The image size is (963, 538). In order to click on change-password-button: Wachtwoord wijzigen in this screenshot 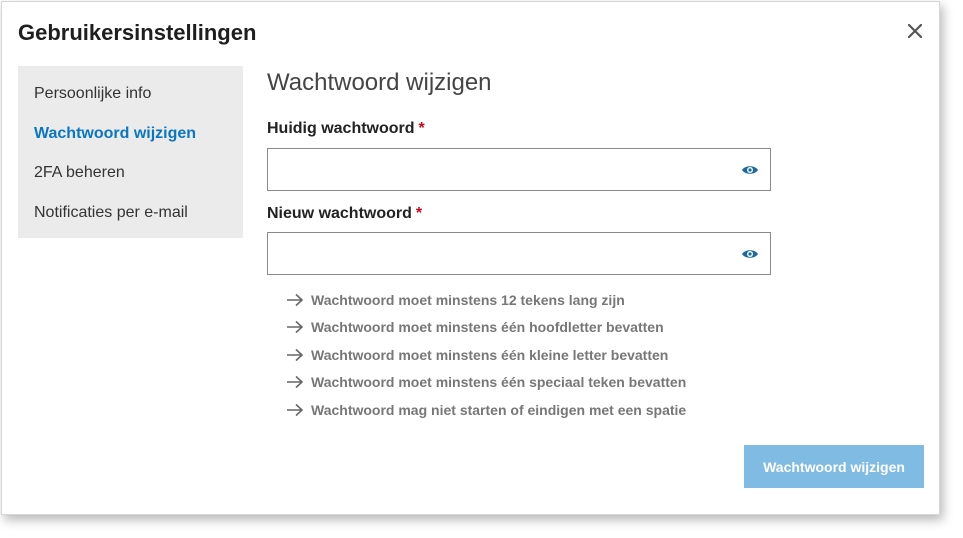, I will do `click(834, 466)`.